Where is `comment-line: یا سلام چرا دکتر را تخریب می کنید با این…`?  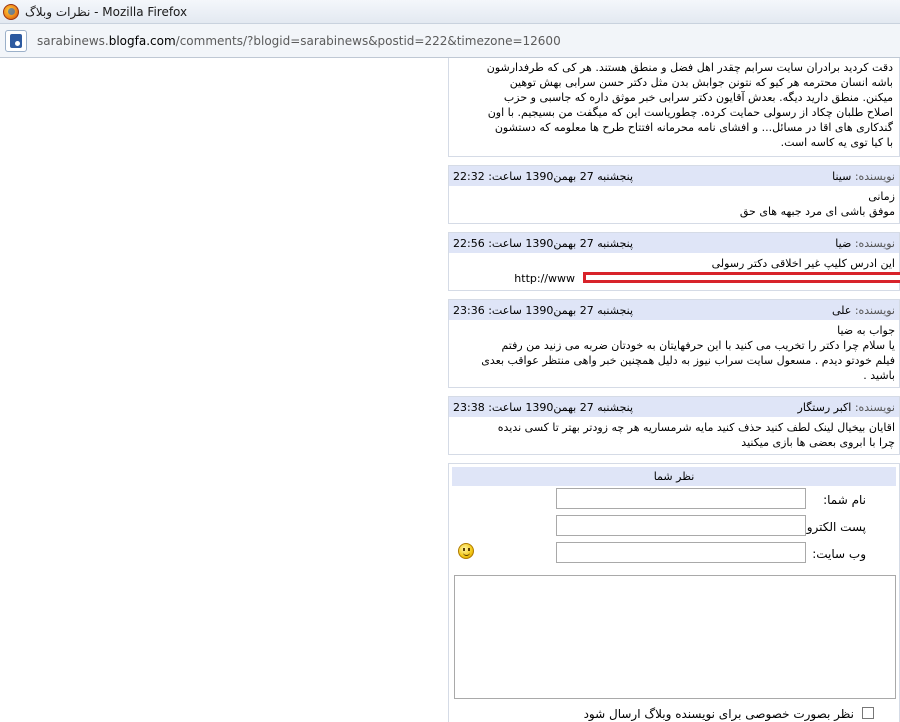
comment-line: یا سلام چرا دکتر را تخریب می کنید با این… is located at coordinates (698, 345).